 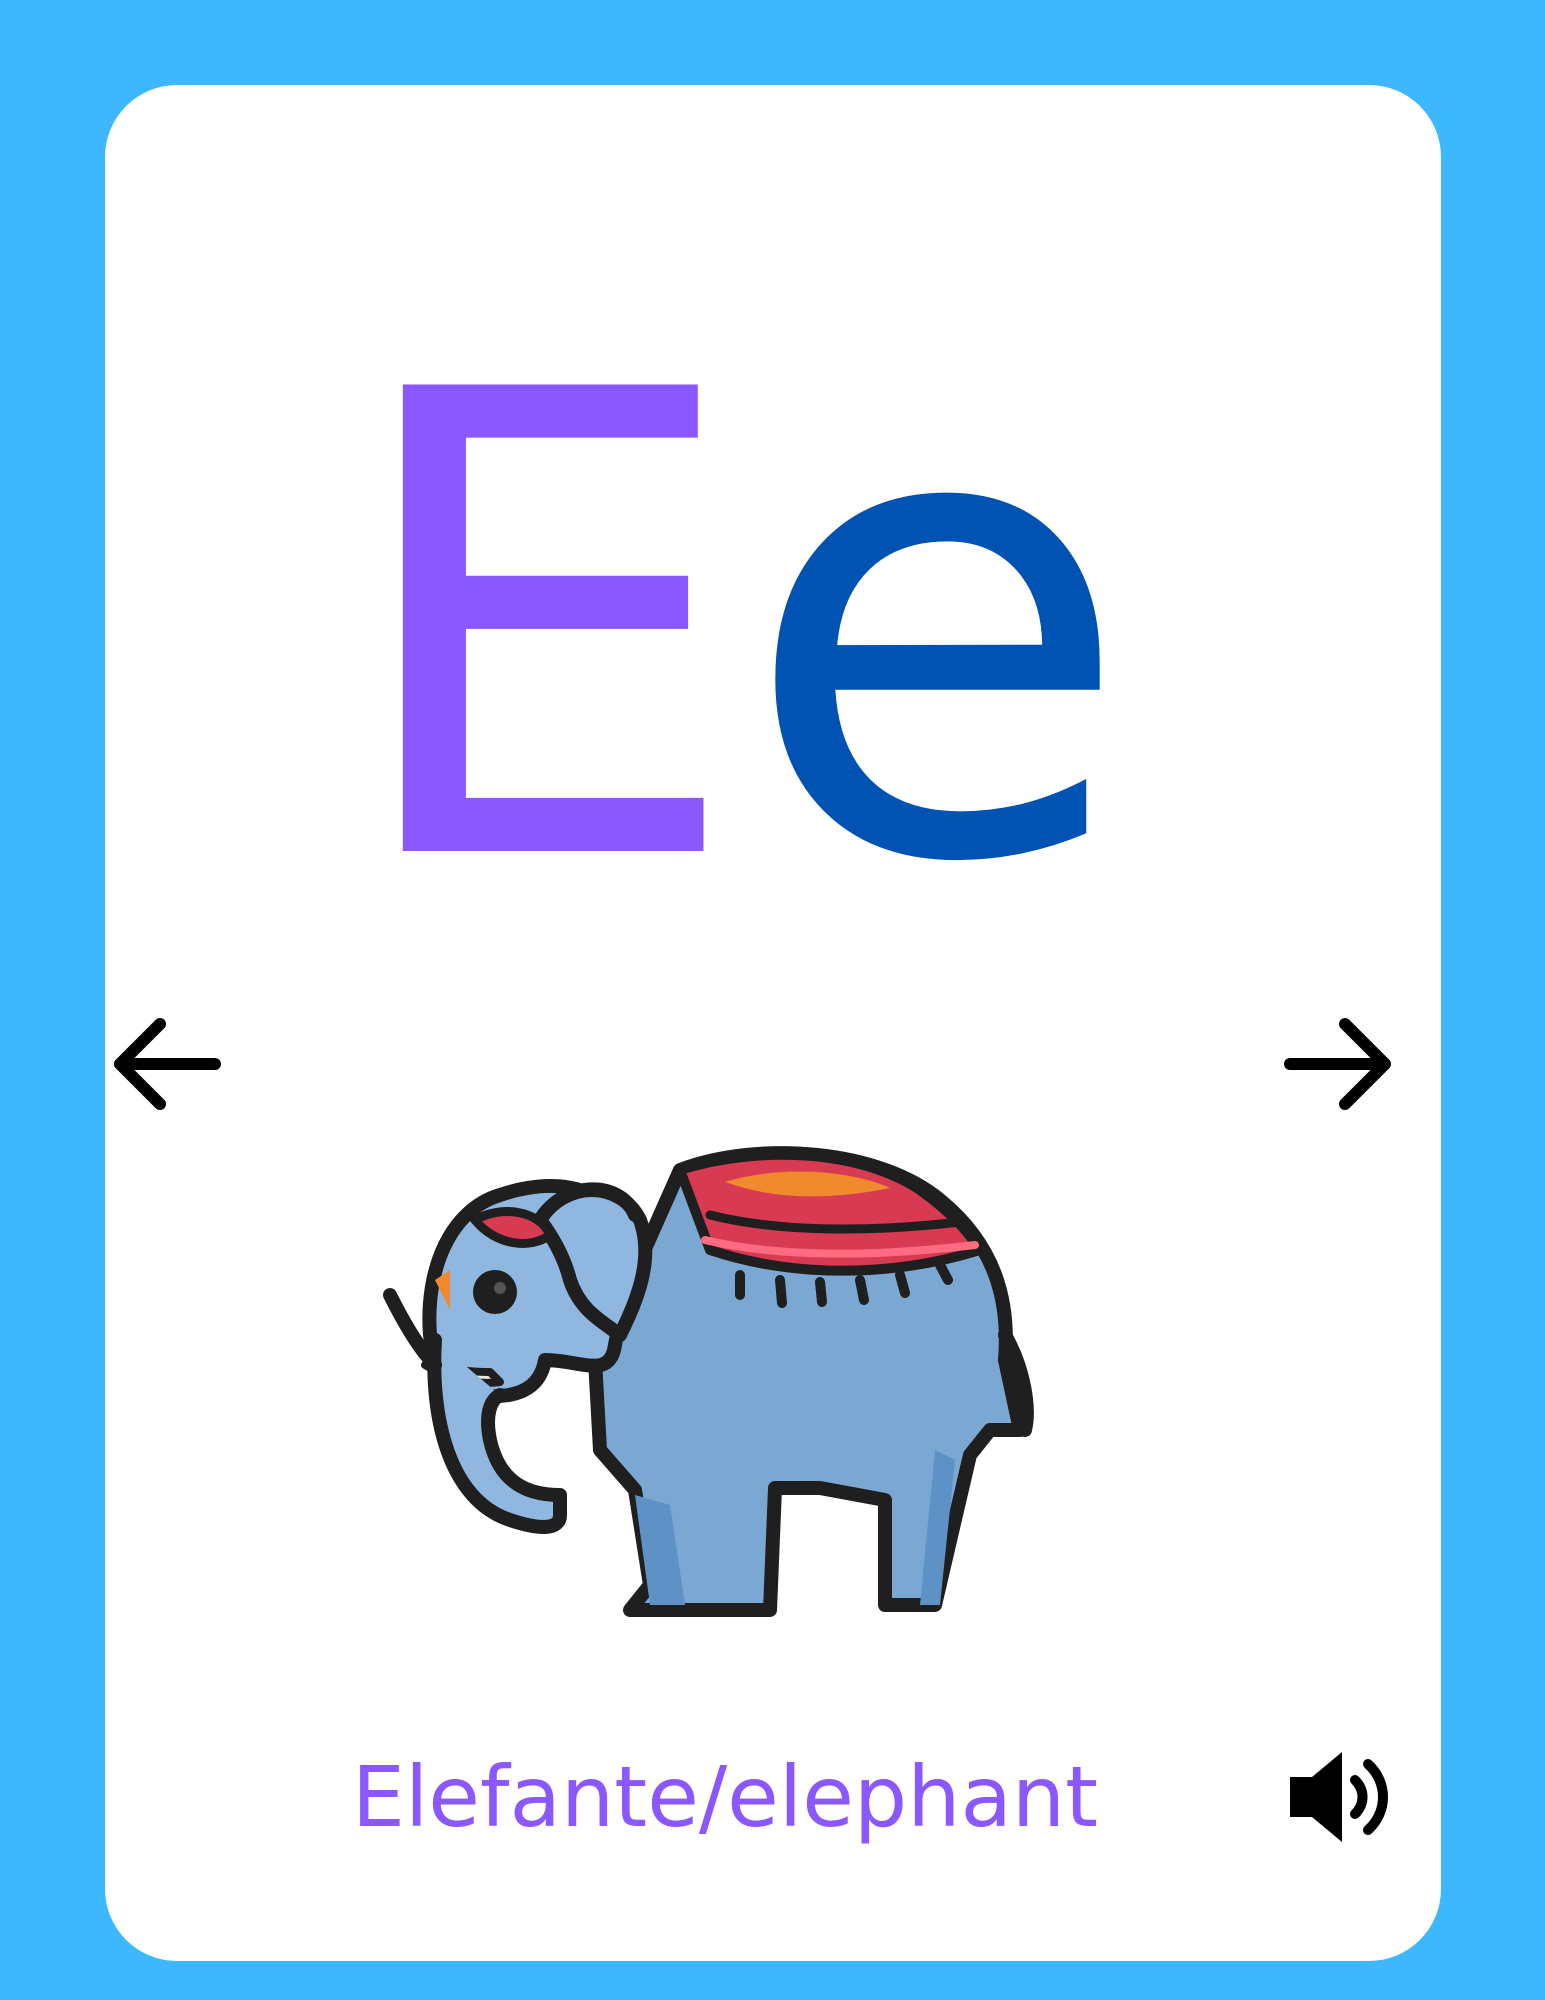 I want to click on elephant-icon, so click(x=708, y=1381).